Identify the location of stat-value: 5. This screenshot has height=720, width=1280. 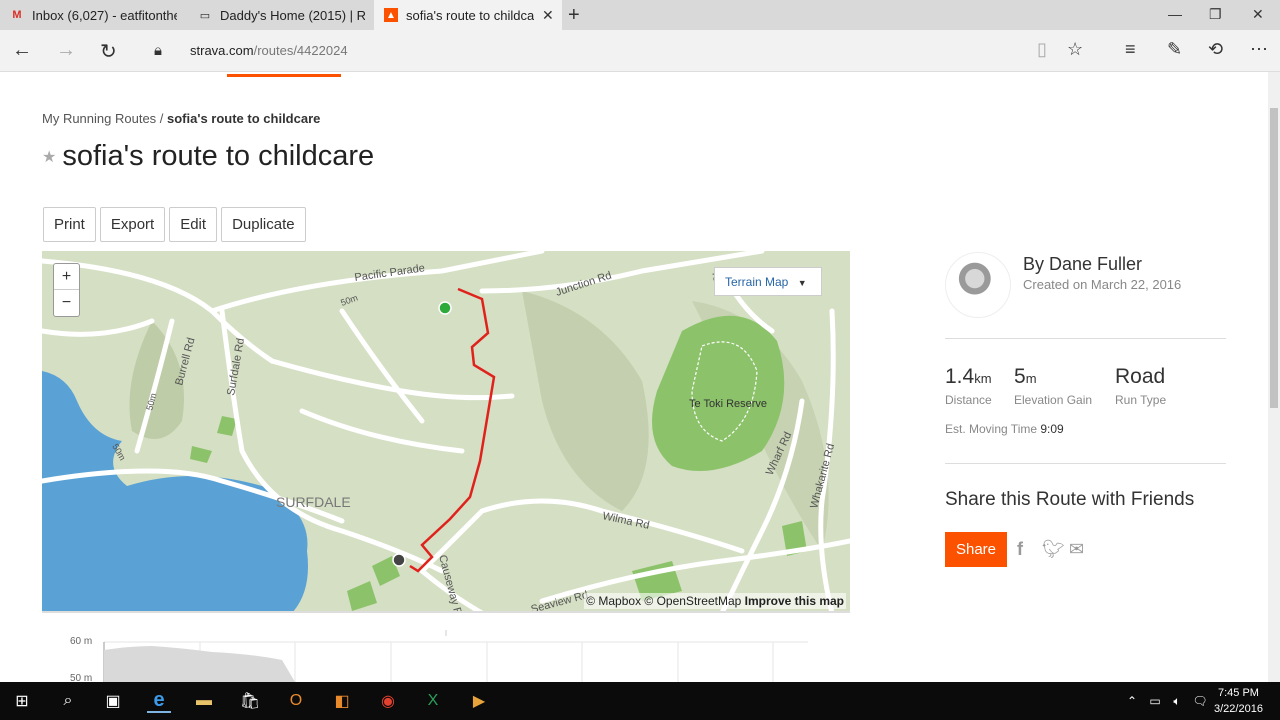
(1020, 376).